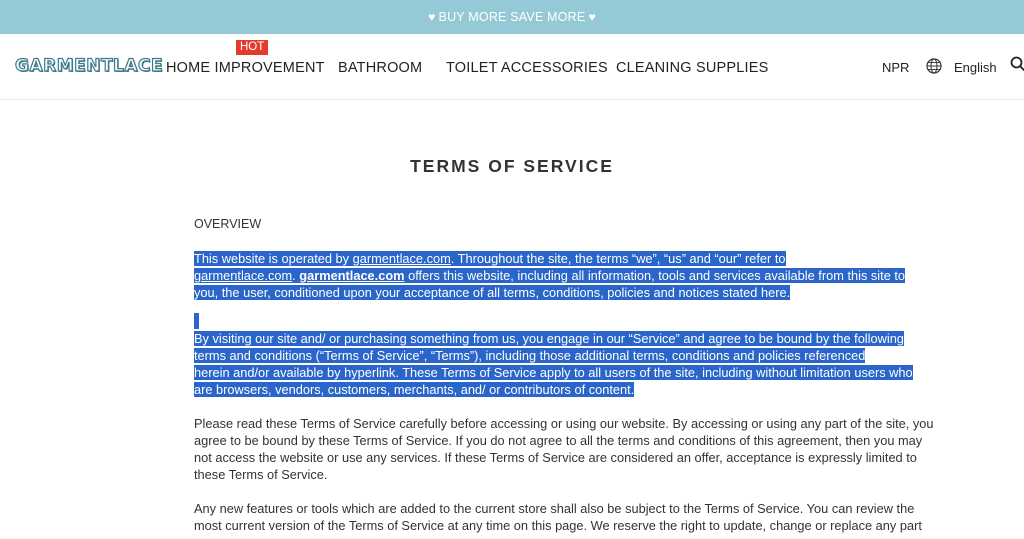 This screenshot has width=1024, height=539. What do you see at coordinates (1017, 64) in the screenshot?
I see `search-icon` at bounding box center [1017, 64].